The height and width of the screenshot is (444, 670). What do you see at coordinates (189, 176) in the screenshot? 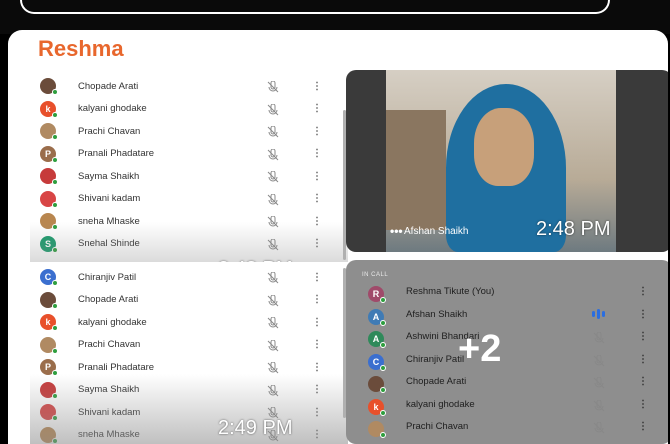
I see `participant-row: Sayma Shaikh ⋮` at bounding box center [189, 176].